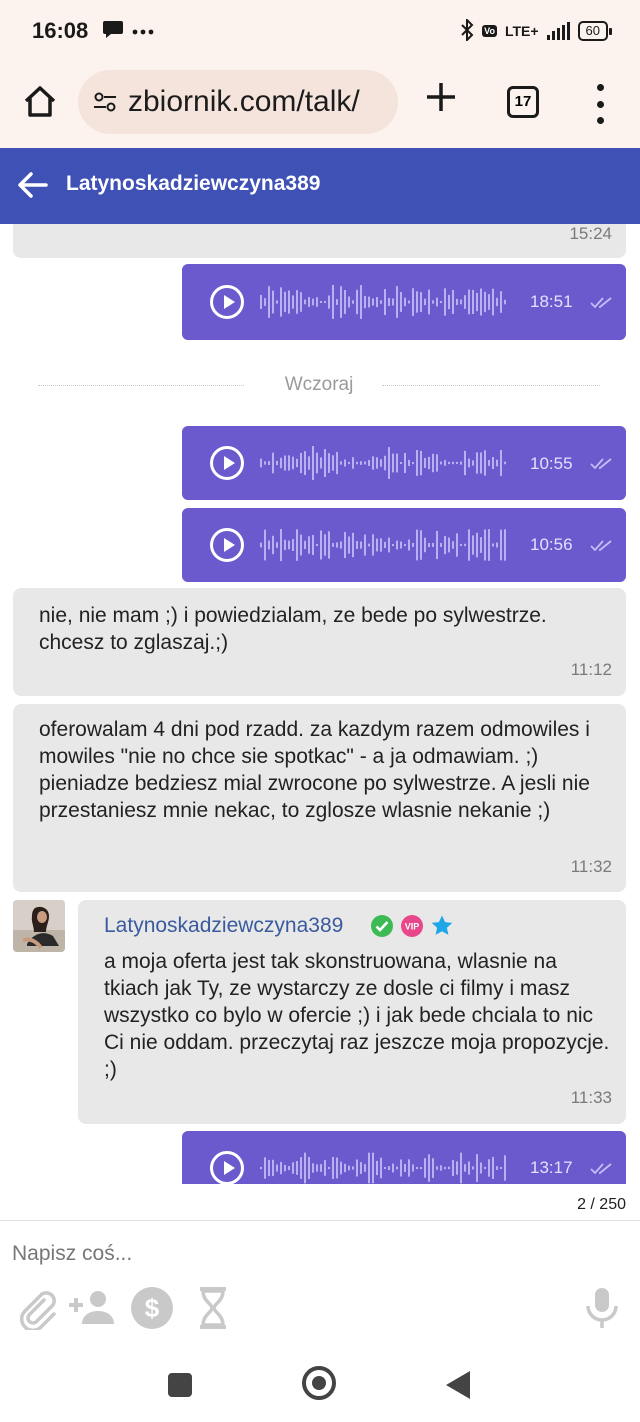 This screenshot has height=1422, width=640. Describe the element at coordinates (105, 102) in the screenshot. I see `site-settings-icon` at that location.